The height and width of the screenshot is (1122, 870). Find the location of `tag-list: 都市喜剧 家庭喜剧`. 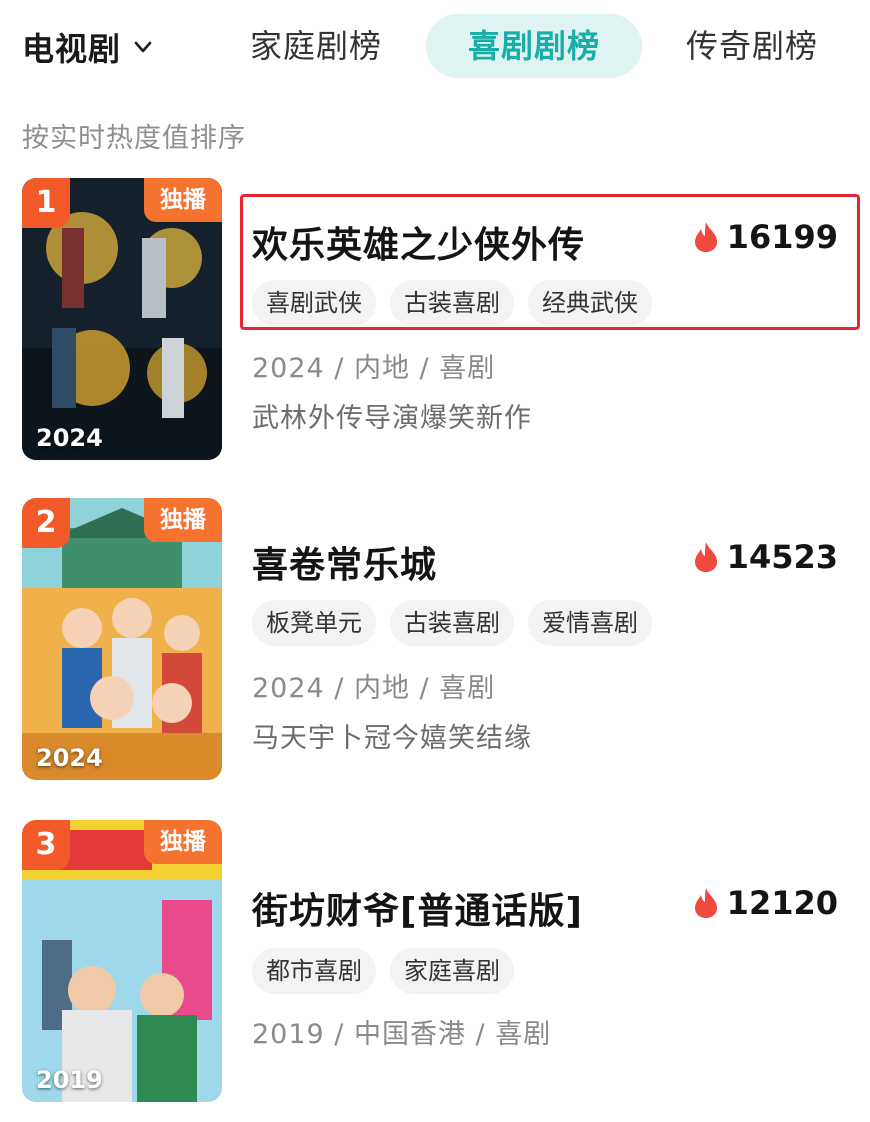

tag-list: 都市喜剧 家庭喜剧 is located at coordinates (383, 971).